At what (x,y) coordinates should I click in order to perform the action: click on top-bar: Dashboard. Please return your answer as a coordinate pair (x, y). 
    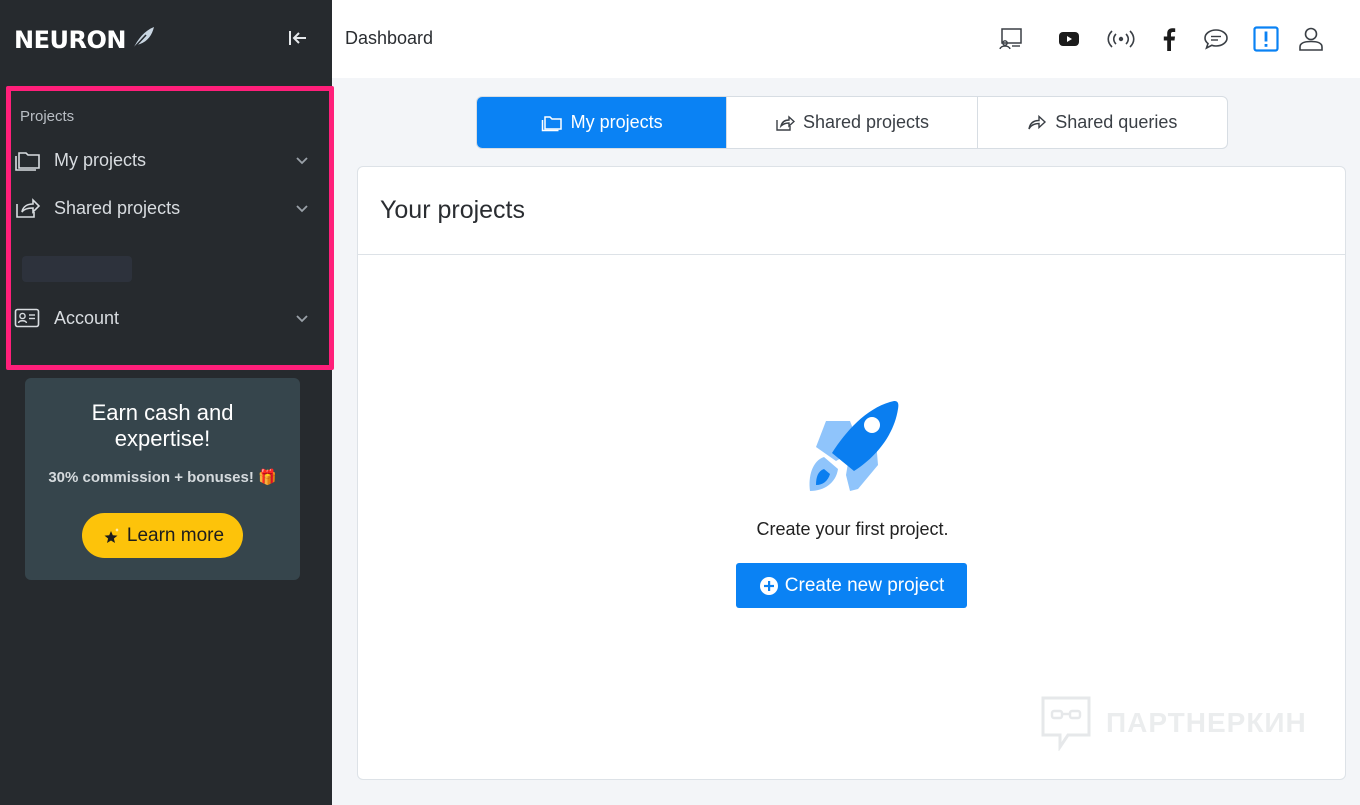
    Looking at the image, I should click on (846, 39).